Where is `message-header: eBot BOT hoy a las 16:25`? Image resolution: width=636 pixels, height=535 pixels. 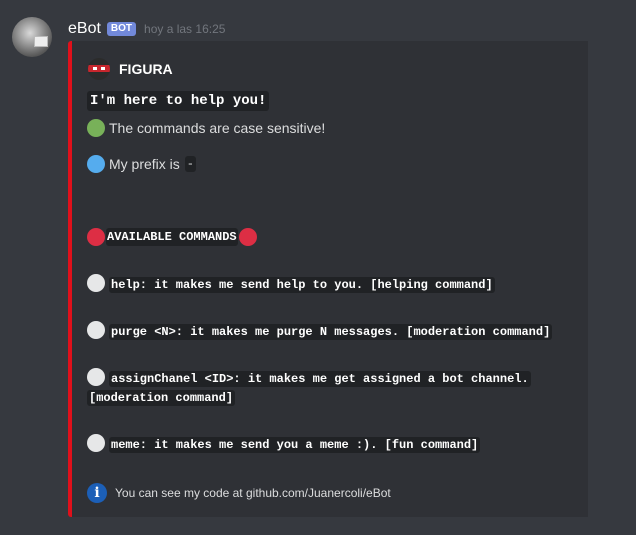
message-header: eBot BOT hoy a las 16:25 is located at coordinates (146, 29).